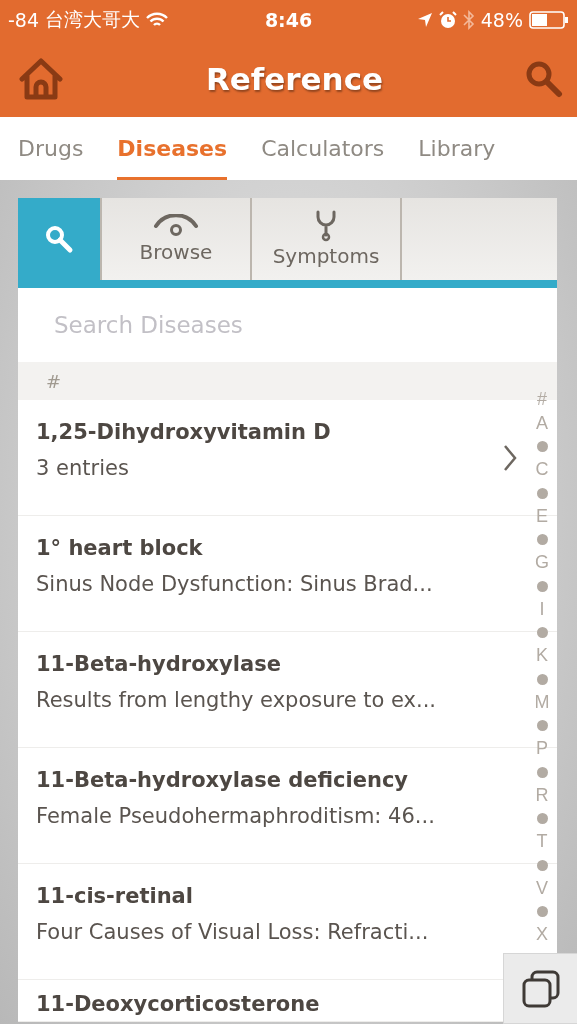 The height and width of the screenshot is (1024, 577). Describe the element at coordinates (542, 656) in the screenshot. I see `index-letter: K` at that location.